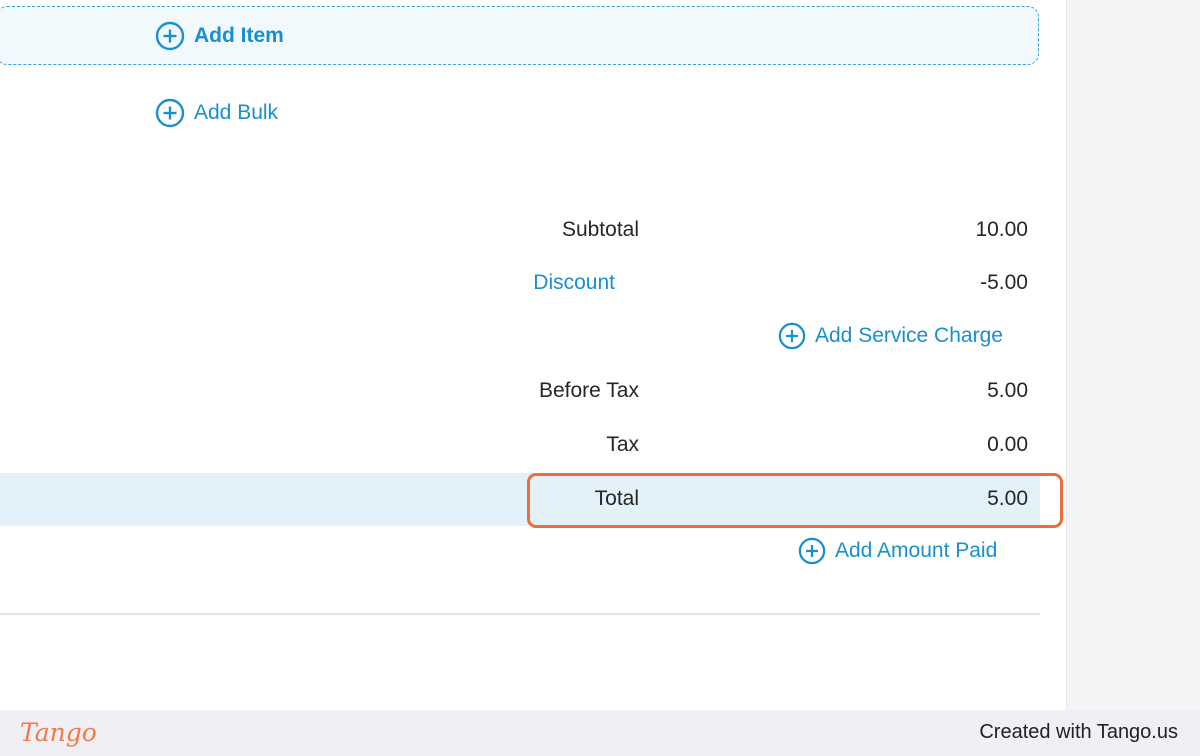 The width and height of the screenshot is (1200, 756). What do you see at coordinates (520, 614) in the screenshot?
I see `divider` at bounding box center [520, 614].